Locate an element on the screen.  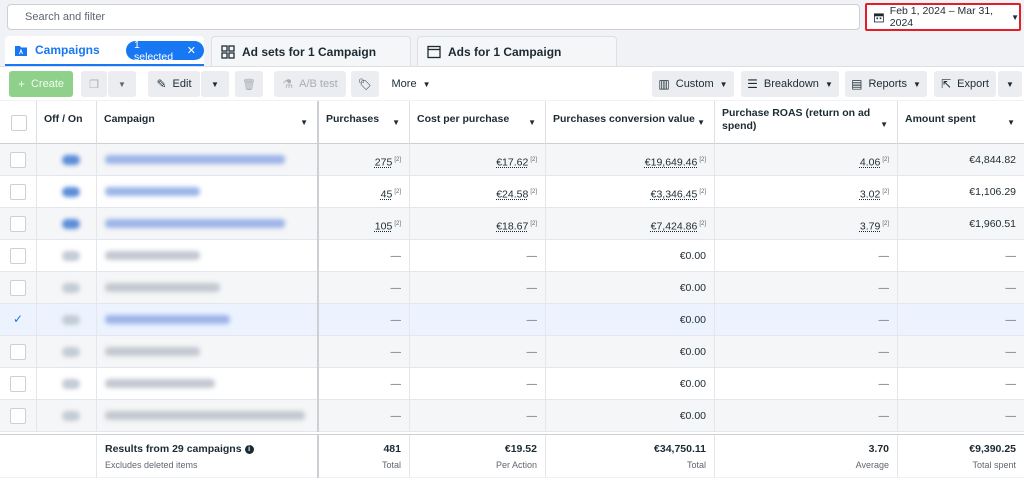
duplicate-button: ❐ is located at coordinates (94, 84).